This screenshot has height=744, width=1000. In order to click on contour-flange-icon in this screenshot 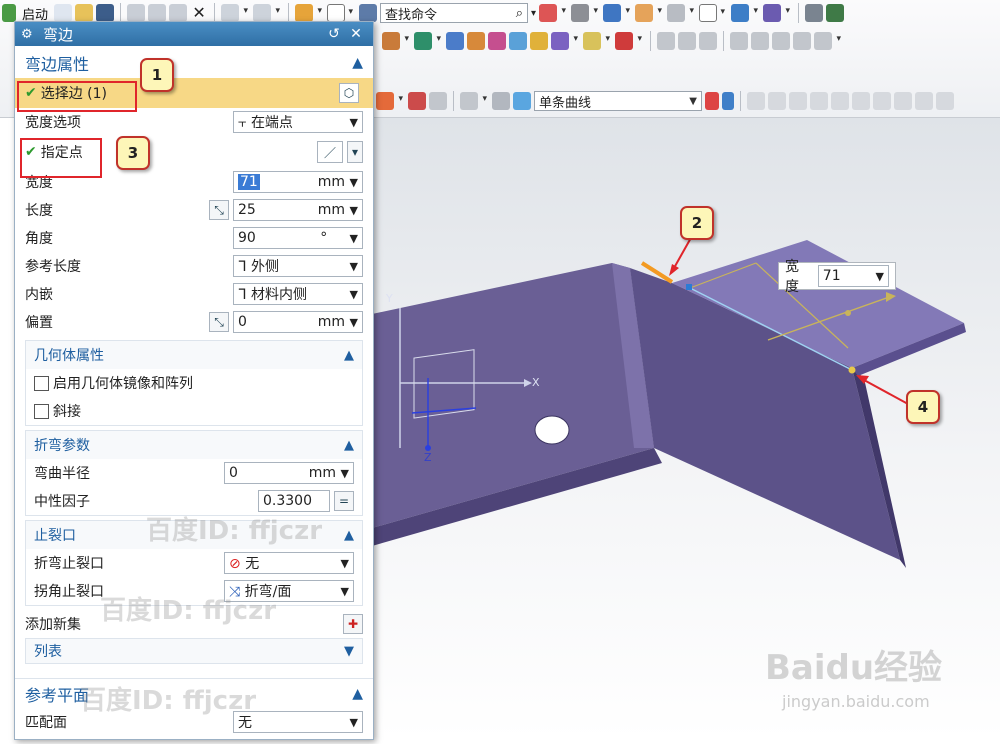, I will do `click(455, 41)`.